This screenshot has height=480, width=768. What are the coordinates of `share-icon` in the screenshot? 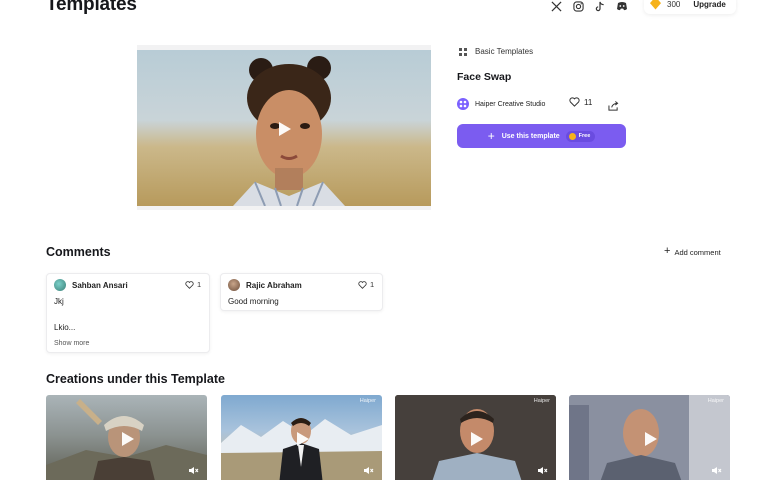 It's located at (613, 106).